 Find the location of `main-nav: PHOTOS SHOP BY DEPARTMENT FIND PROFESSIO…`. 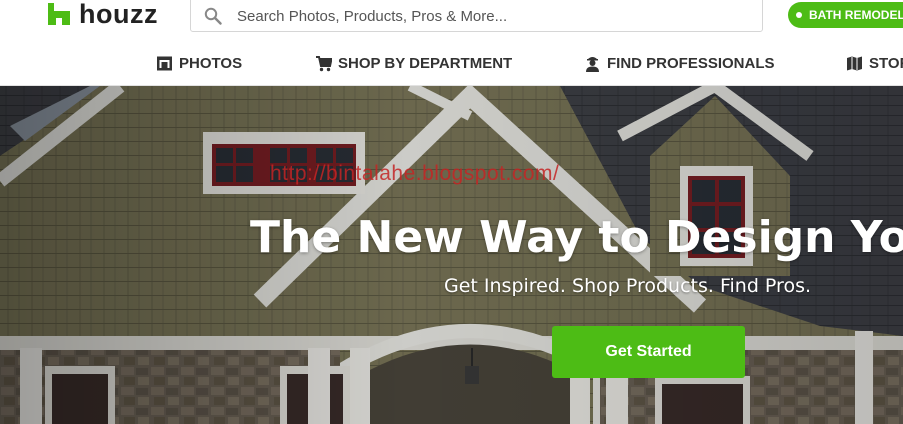

main-nav: PHOTOS SHOP BY DEPARTMENT FIND PROFESSIO… is located at coordinates (451, 63).